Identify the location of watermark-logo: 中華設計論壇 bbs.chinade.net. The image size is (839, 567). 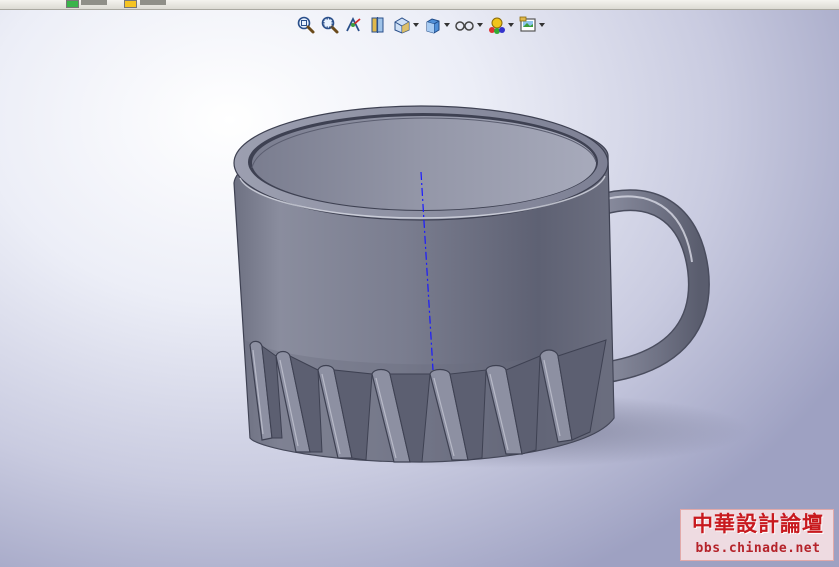
(757, 535).